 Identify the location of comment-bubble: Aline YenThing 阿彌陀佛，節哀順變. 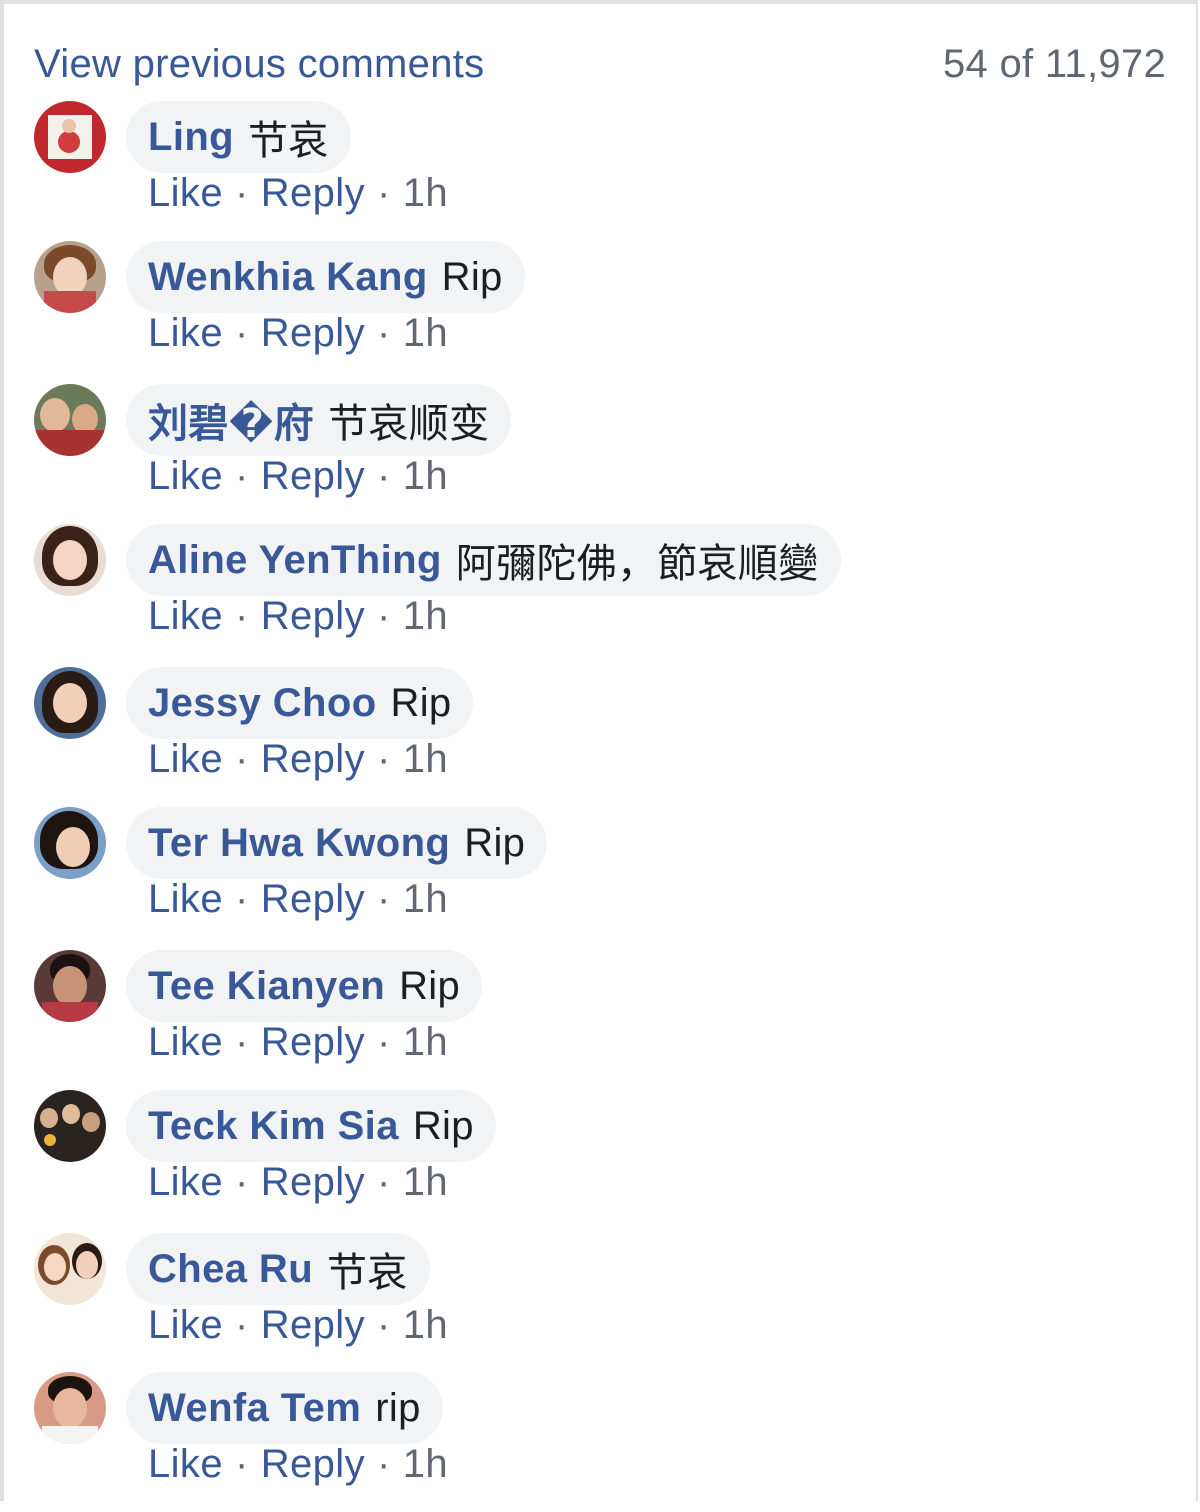
(483, 560).